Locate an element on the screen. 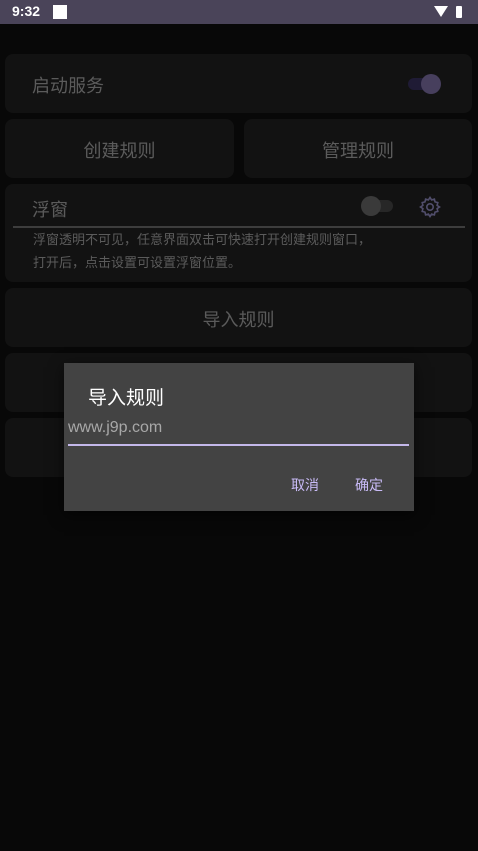 This screenshot has width=478, height=851. confirm-button: 确定 is located at coordinates (369, 485).